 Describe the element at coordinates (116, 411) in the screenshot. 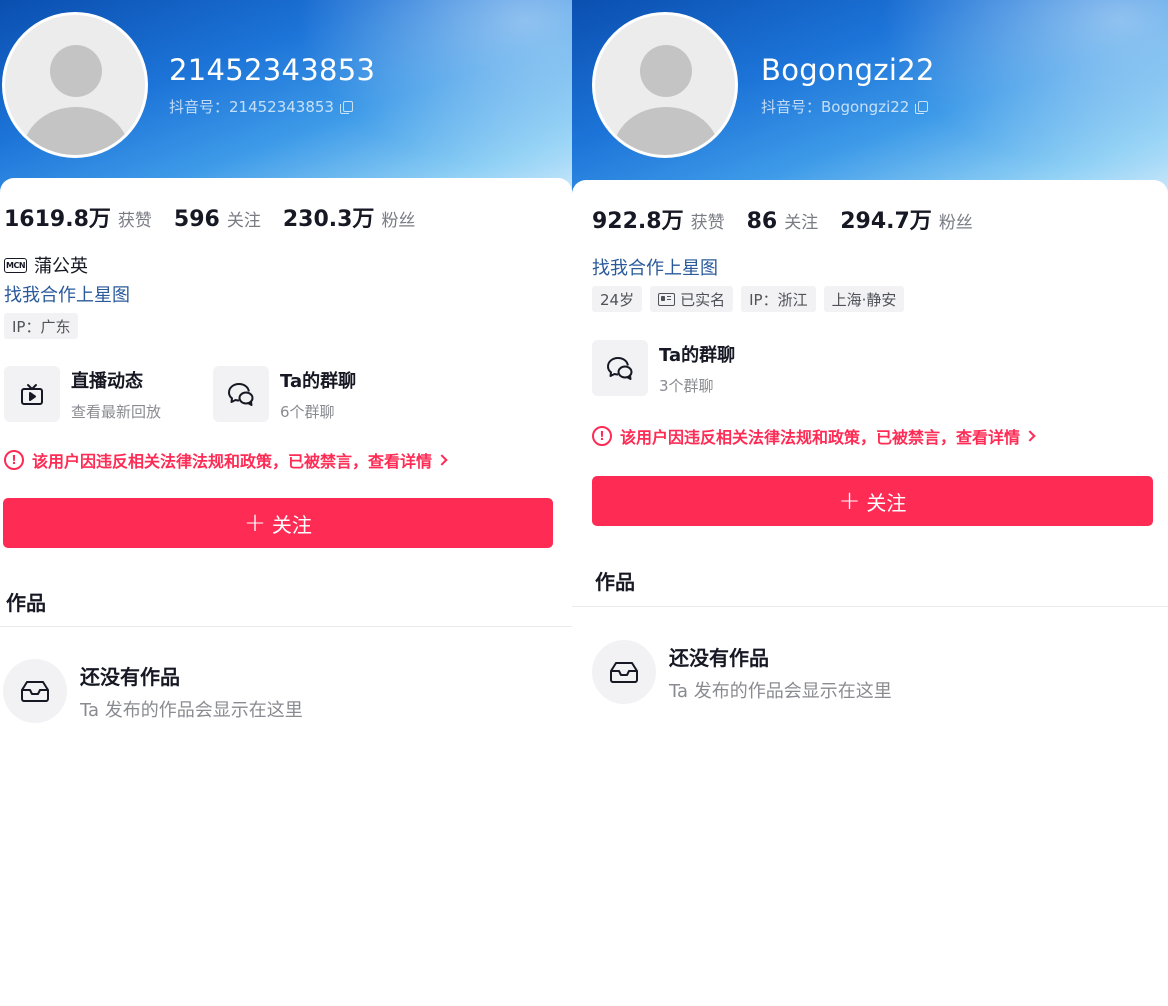

I see `feature-live-subtitle: 查看最新回放` at that location.